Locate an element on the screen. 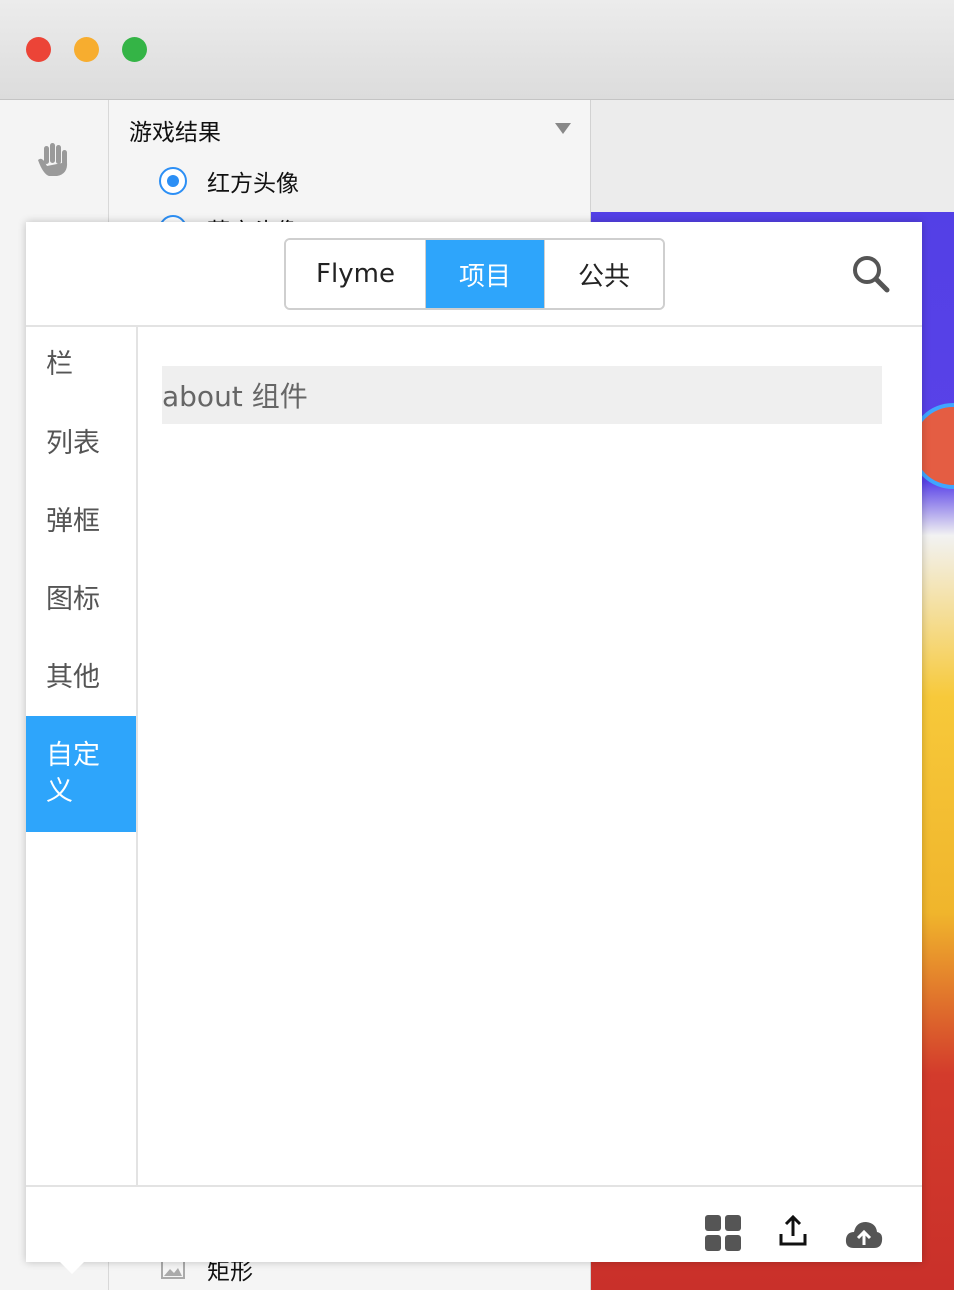  layer-item: 红方头像 is located at coordinates (229, 181).